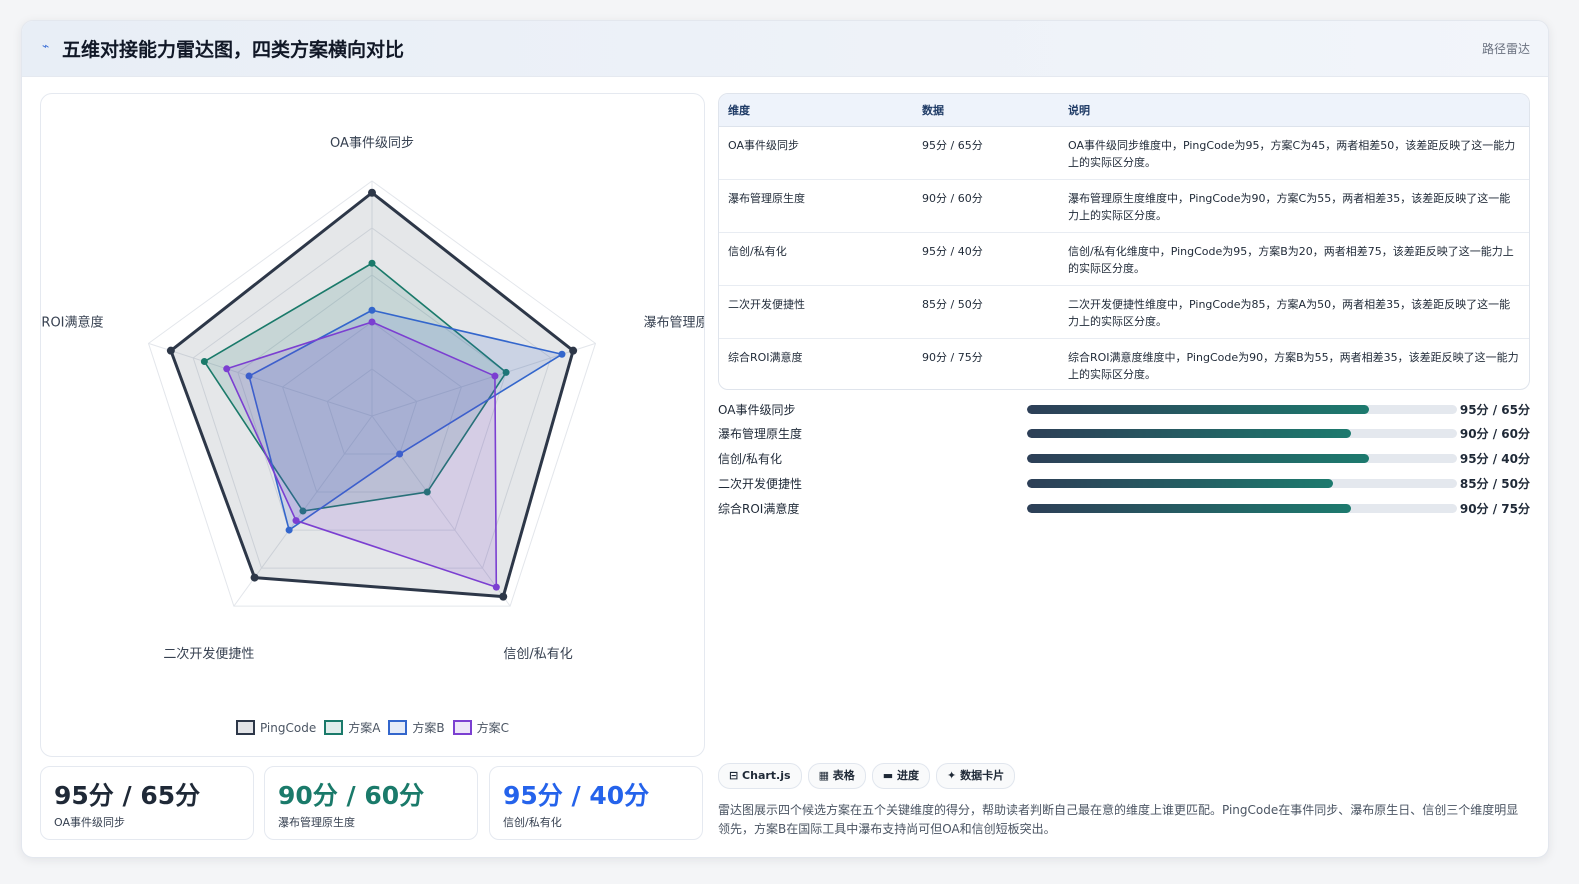 This screenshot has height=884, width=1579. I want to click on chip-table: ▦ 表格, so click(836, 776).